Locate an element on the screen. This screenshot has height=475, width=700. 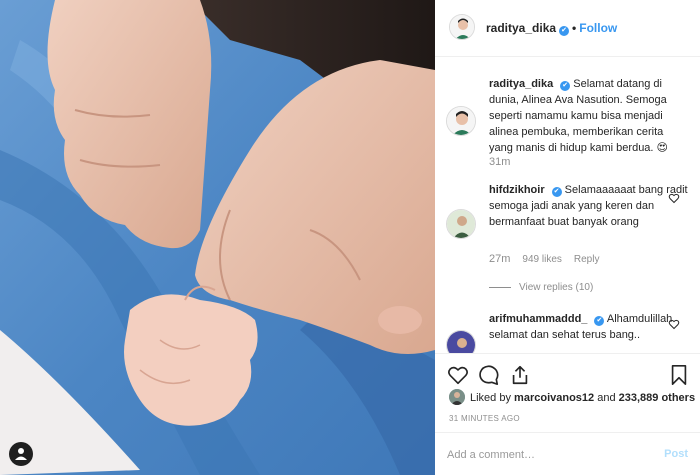
post-header: raditya_dika ✔ • Follow is located at coordinates (567, 28).